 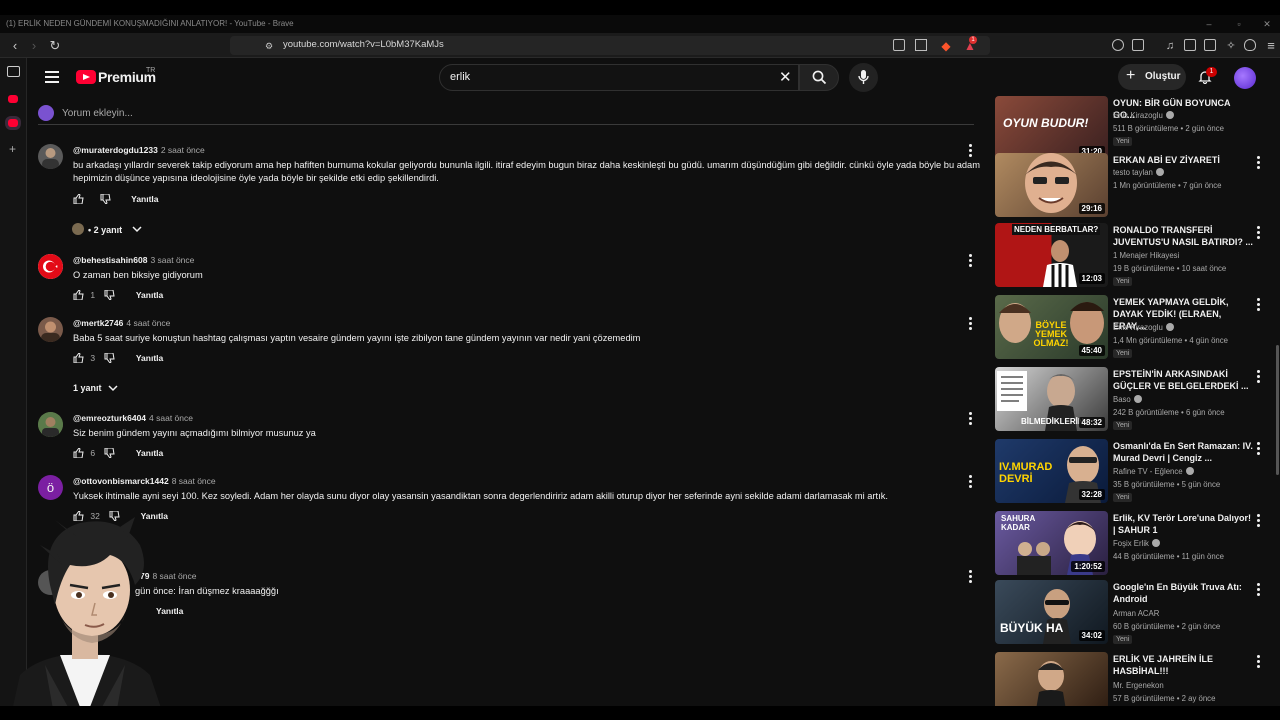 What do you see at coordinates (86, 77) in the screenshot?
I see `youtube-logo-icon` at bounding box center [86, 77].